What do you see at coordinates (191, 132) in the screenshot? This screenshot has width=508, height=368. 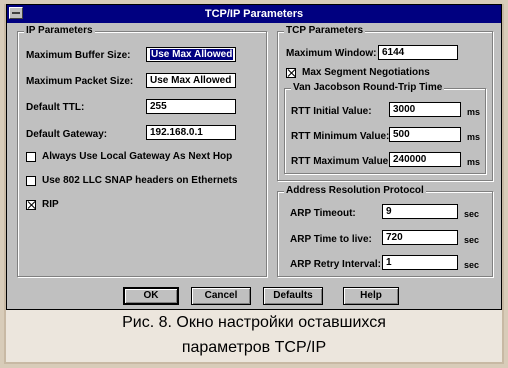 I see `default-gateway-field: 192.168.0.1` at bounding box center [191, 132].